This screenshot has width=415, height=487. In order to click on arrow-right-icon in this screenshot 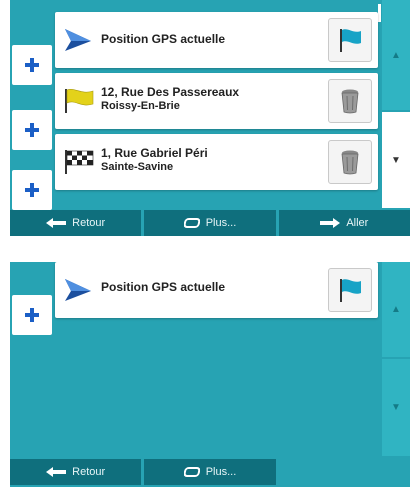, I will do `click(330, 223)`.